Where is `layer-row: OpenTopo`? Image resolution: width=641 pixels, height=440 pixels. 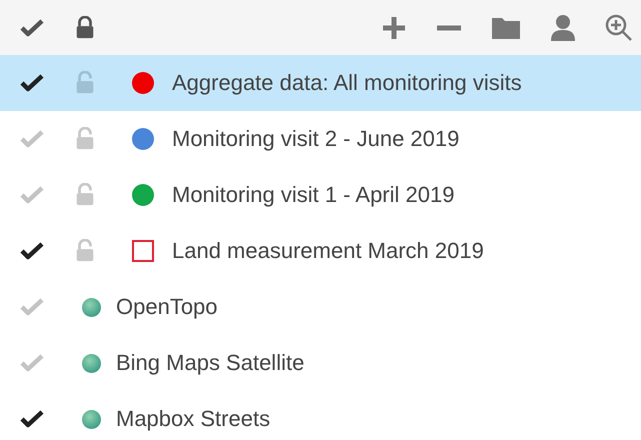 layer-row: OpenTopo is located at coordinates (320, 307).